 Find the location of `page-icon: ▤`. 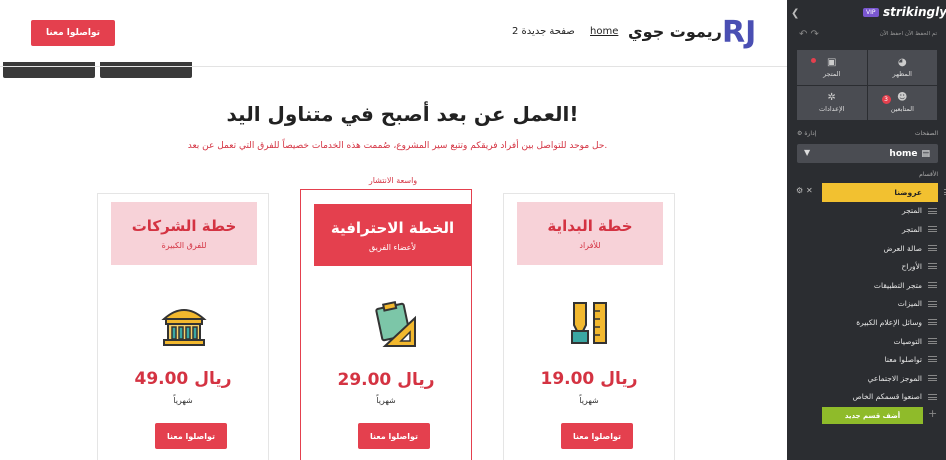

page-icon: ▤ is located at coordinates (925, 153).